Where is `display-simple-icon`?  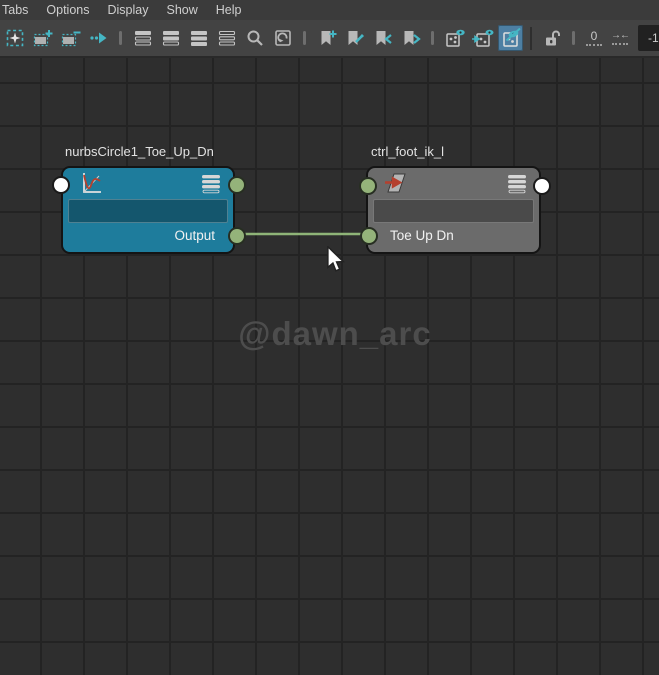
display-simple-icon is located at coordinates (142, 38).